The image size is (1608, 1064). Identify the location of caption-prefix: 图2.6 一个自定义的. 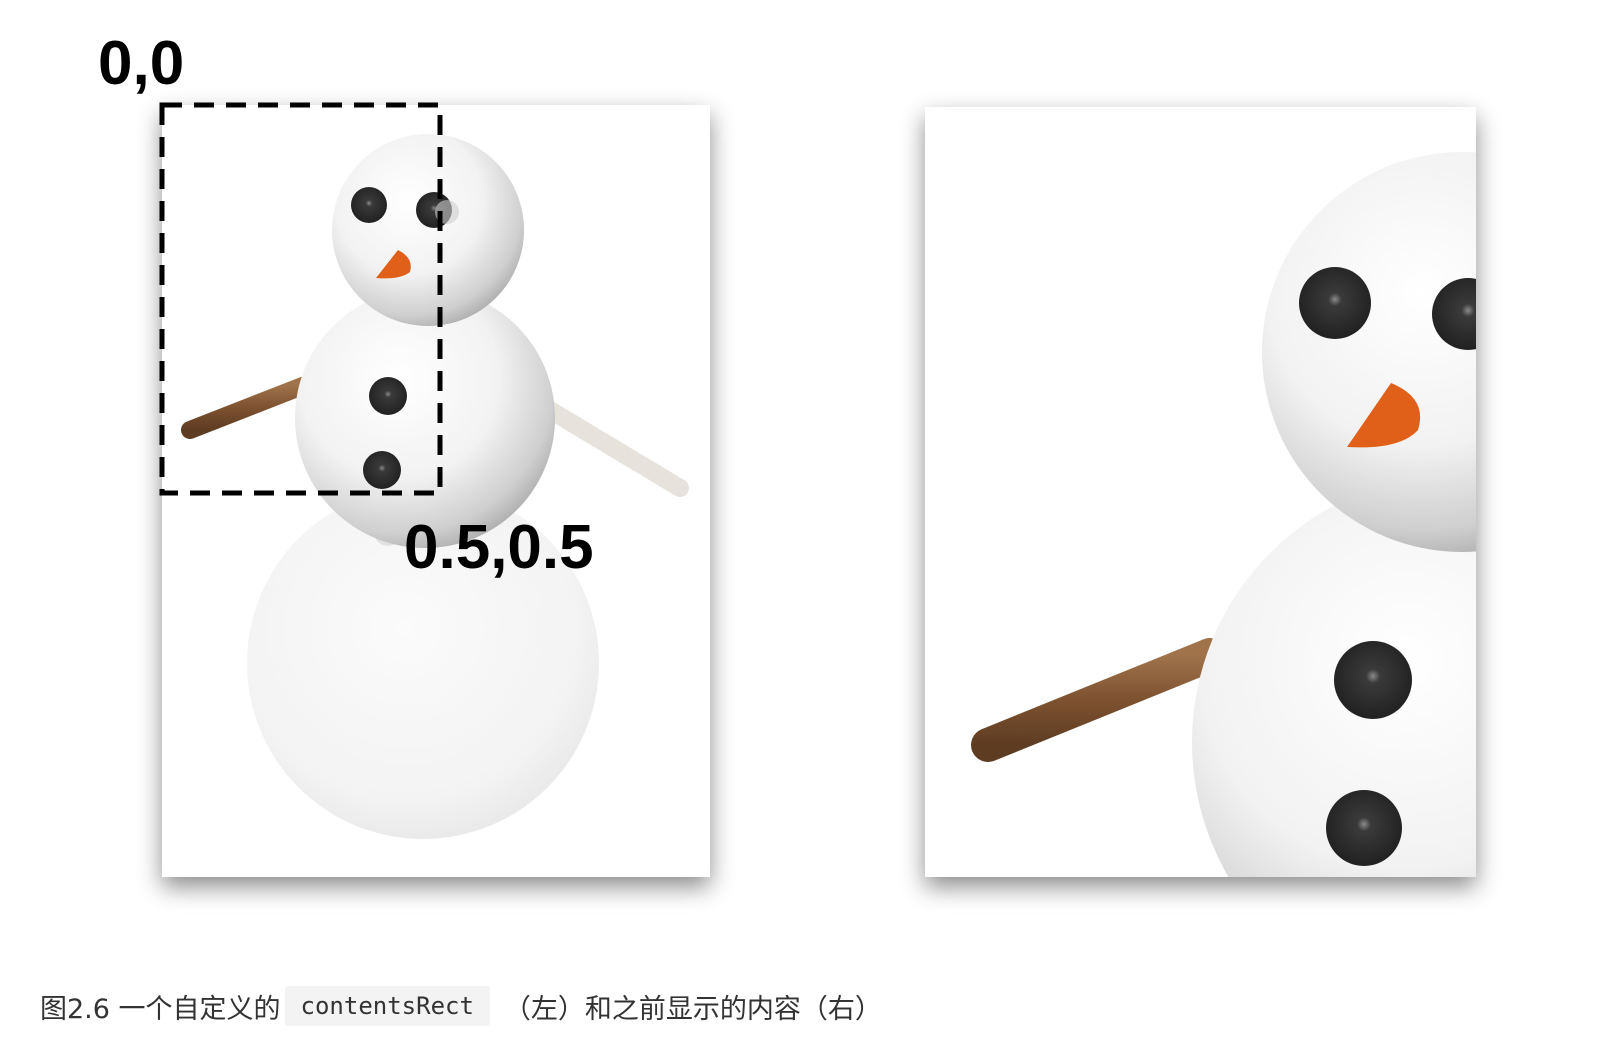
(160, 1009).